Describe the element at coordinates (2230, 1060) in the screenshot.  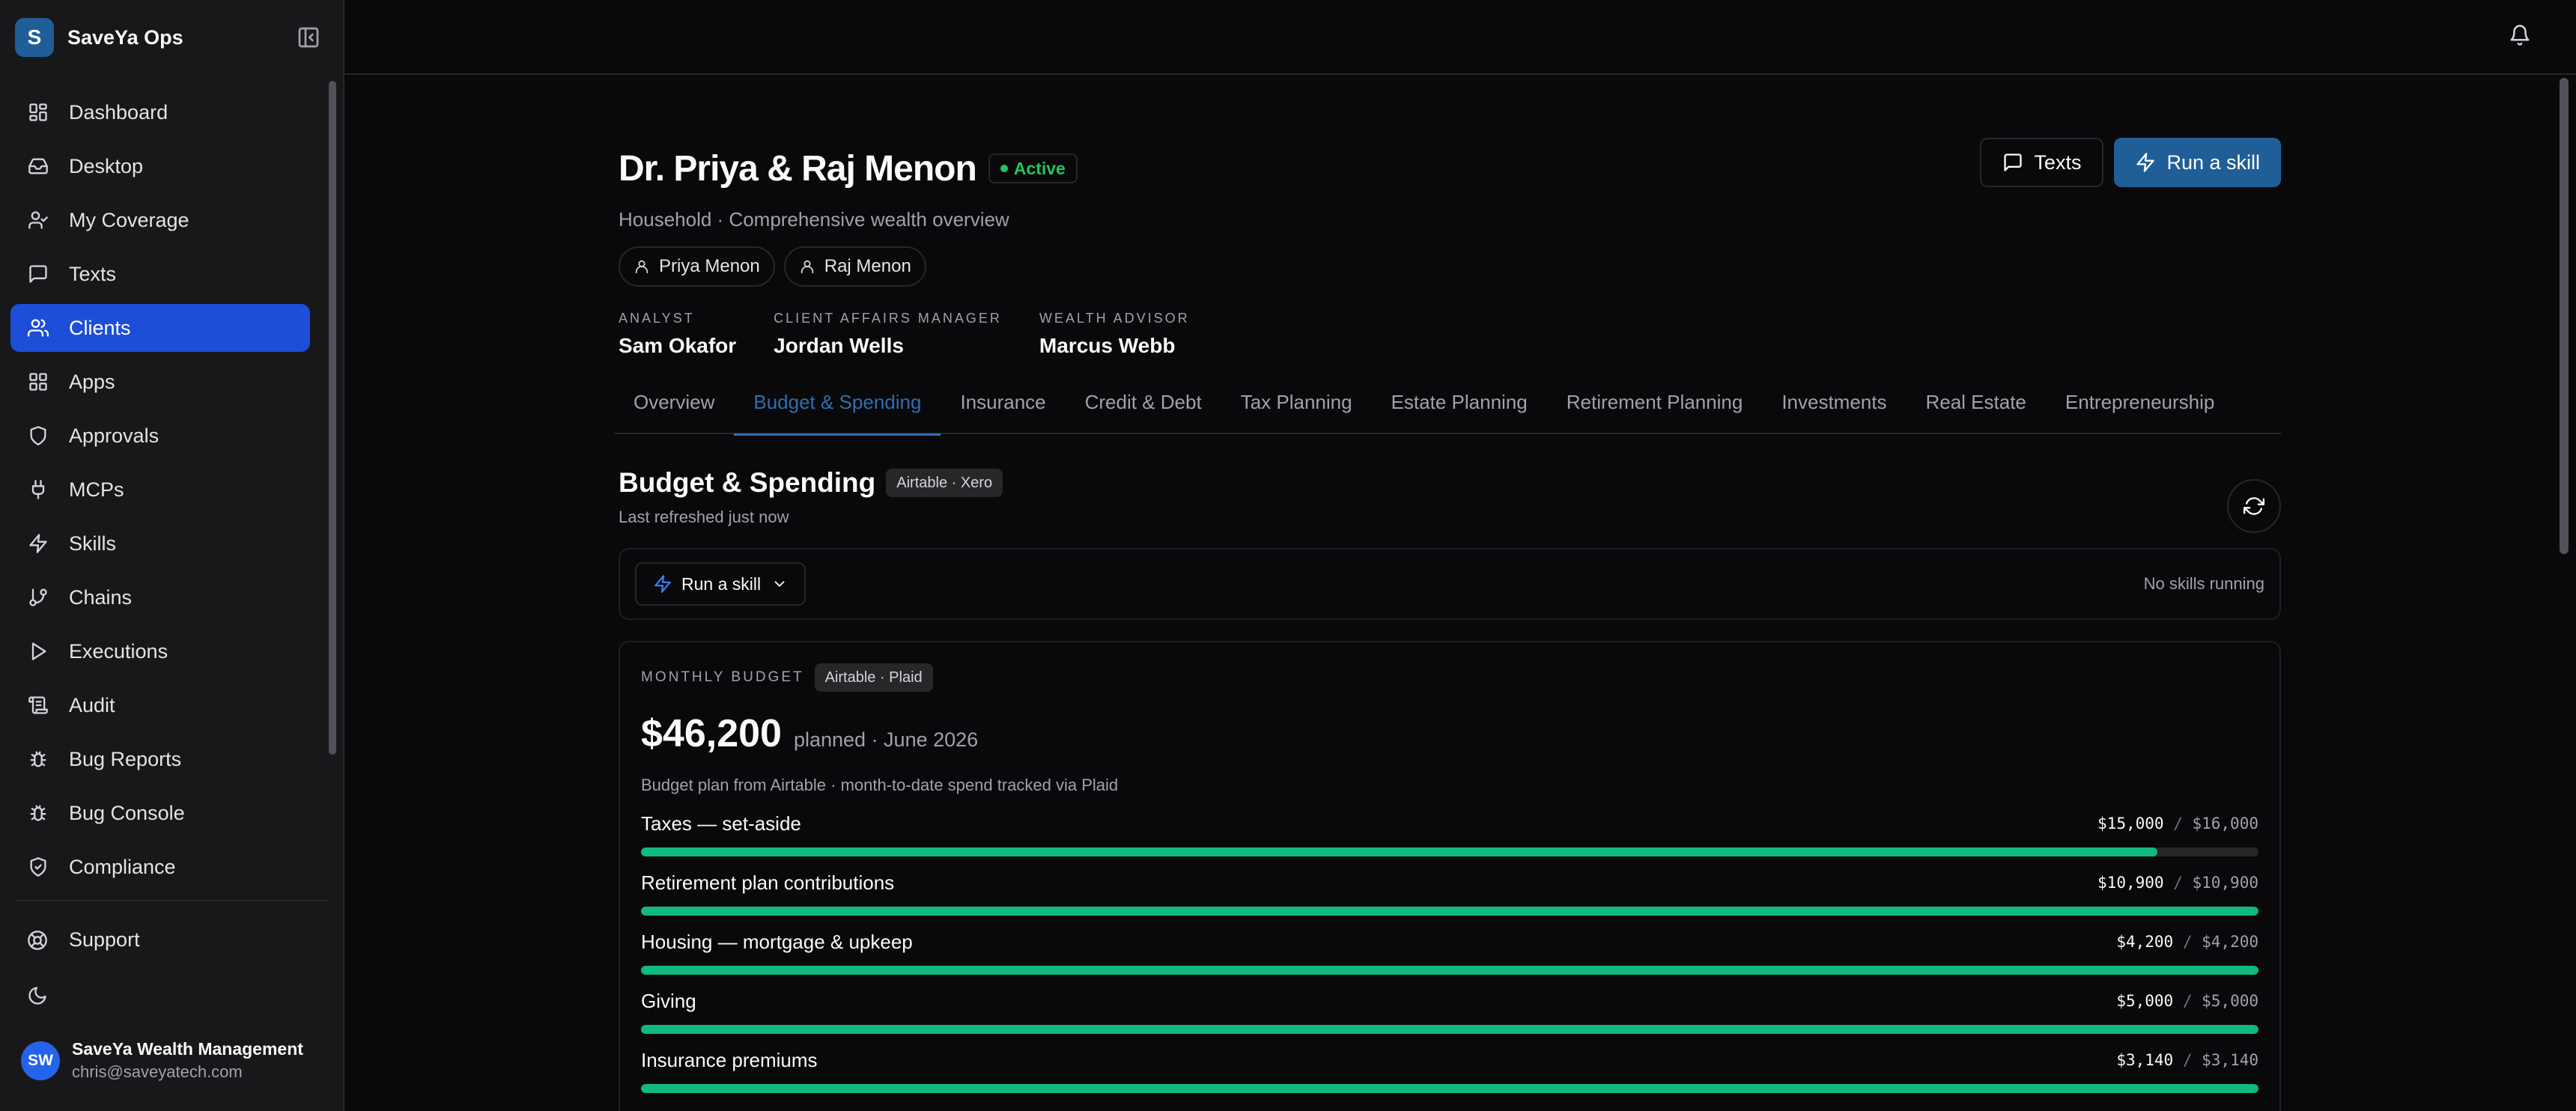
I see `budget-line-budget: $3,140` at that location.